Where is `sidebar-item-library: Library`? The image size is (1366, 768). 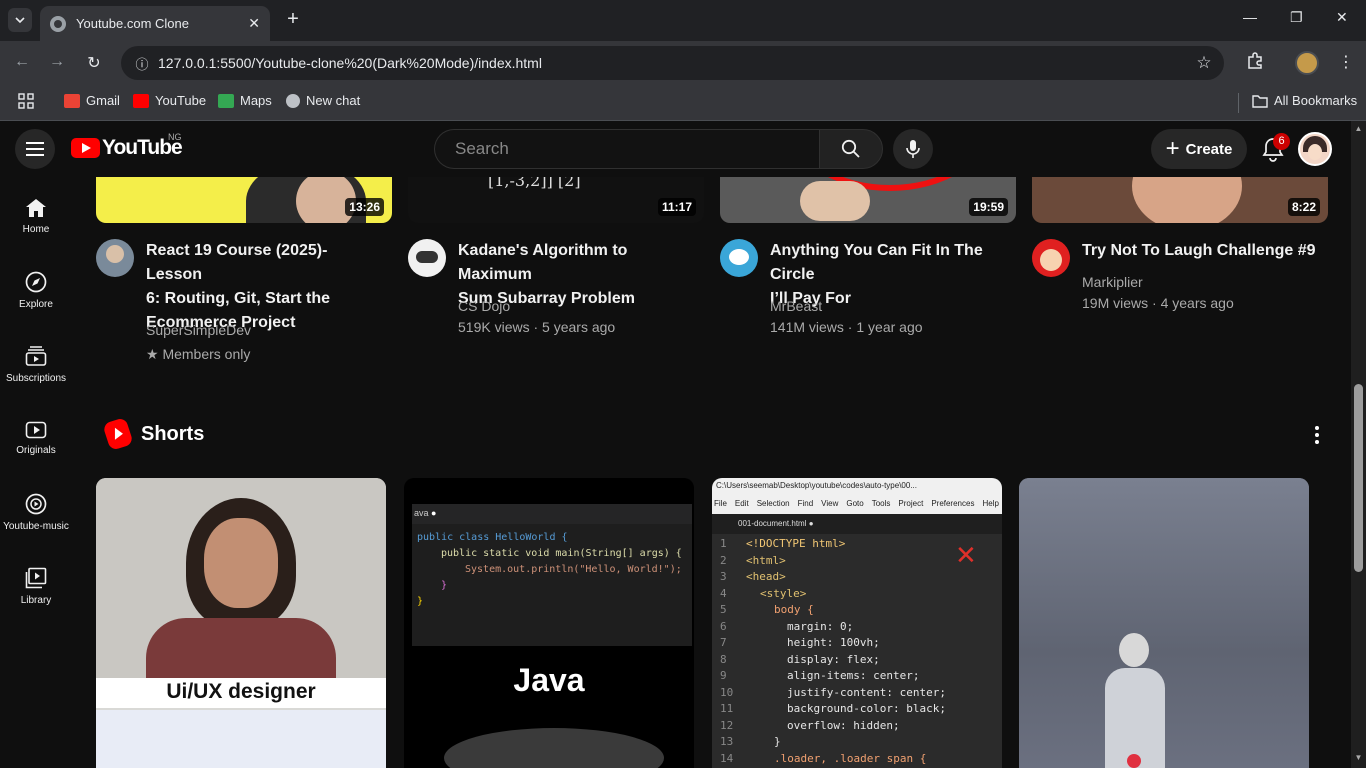 sidebar-item-library: Library is located at coordinates (36, 586).